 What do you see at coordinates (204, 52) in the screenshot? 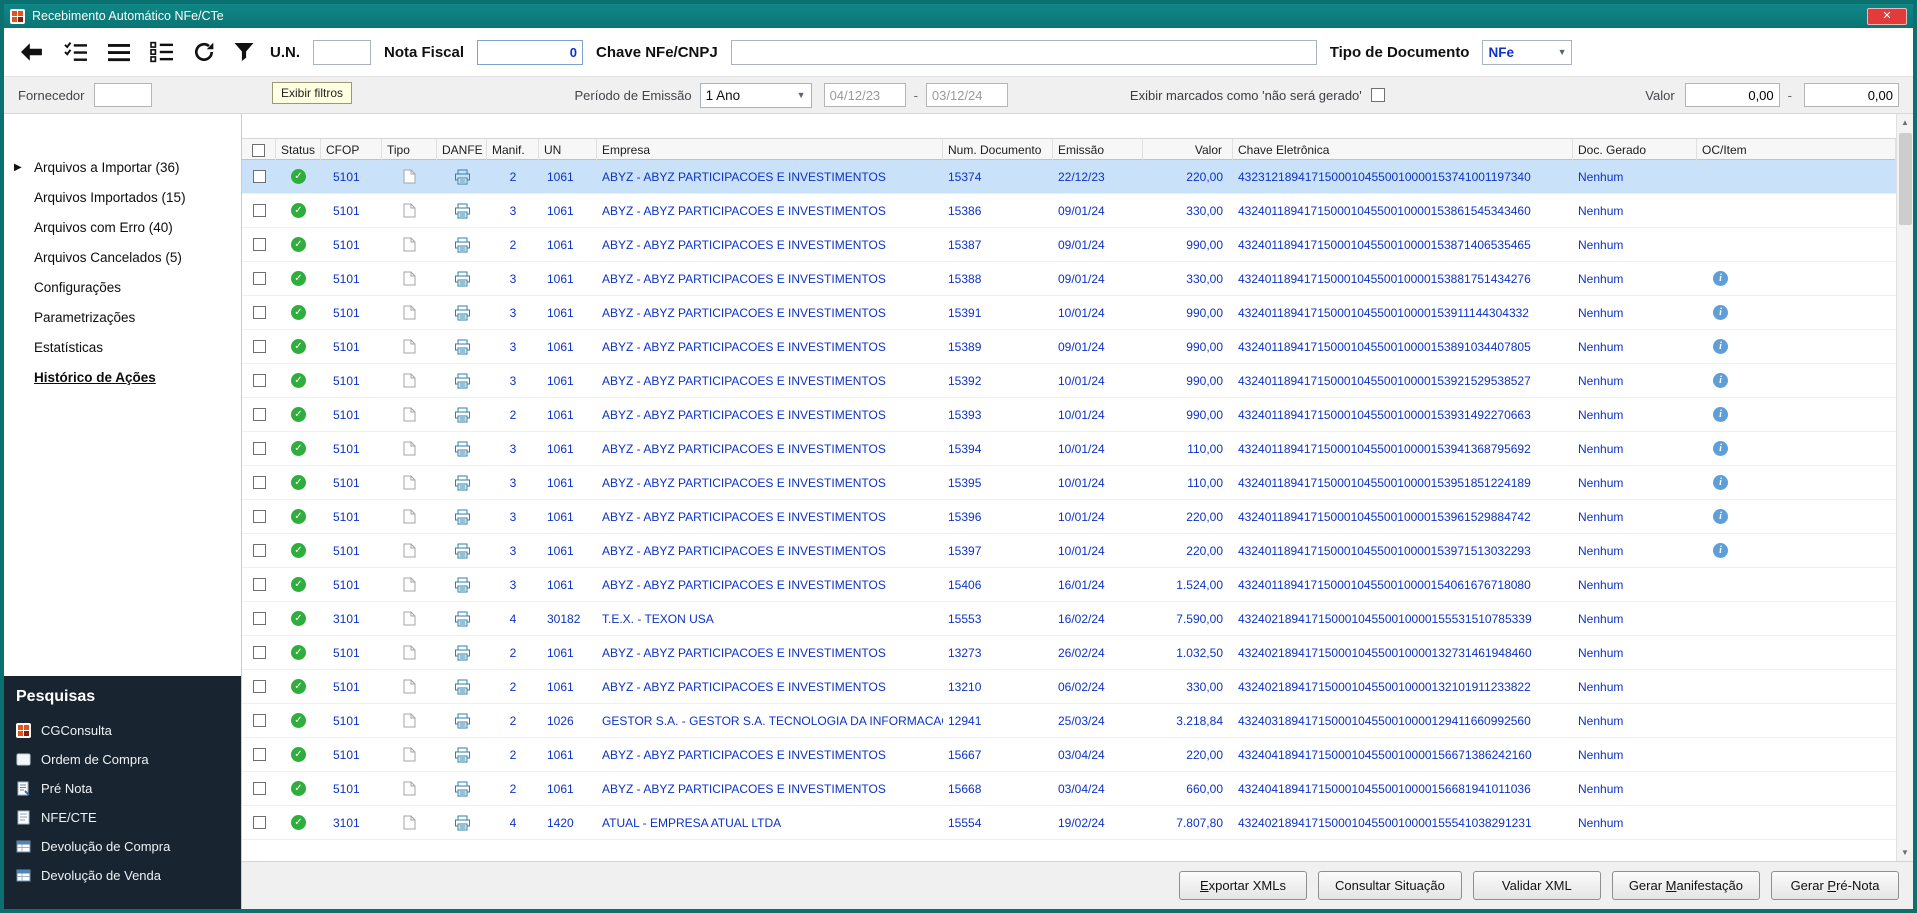
I see `refresh-button` at bounding box center [204, 52].